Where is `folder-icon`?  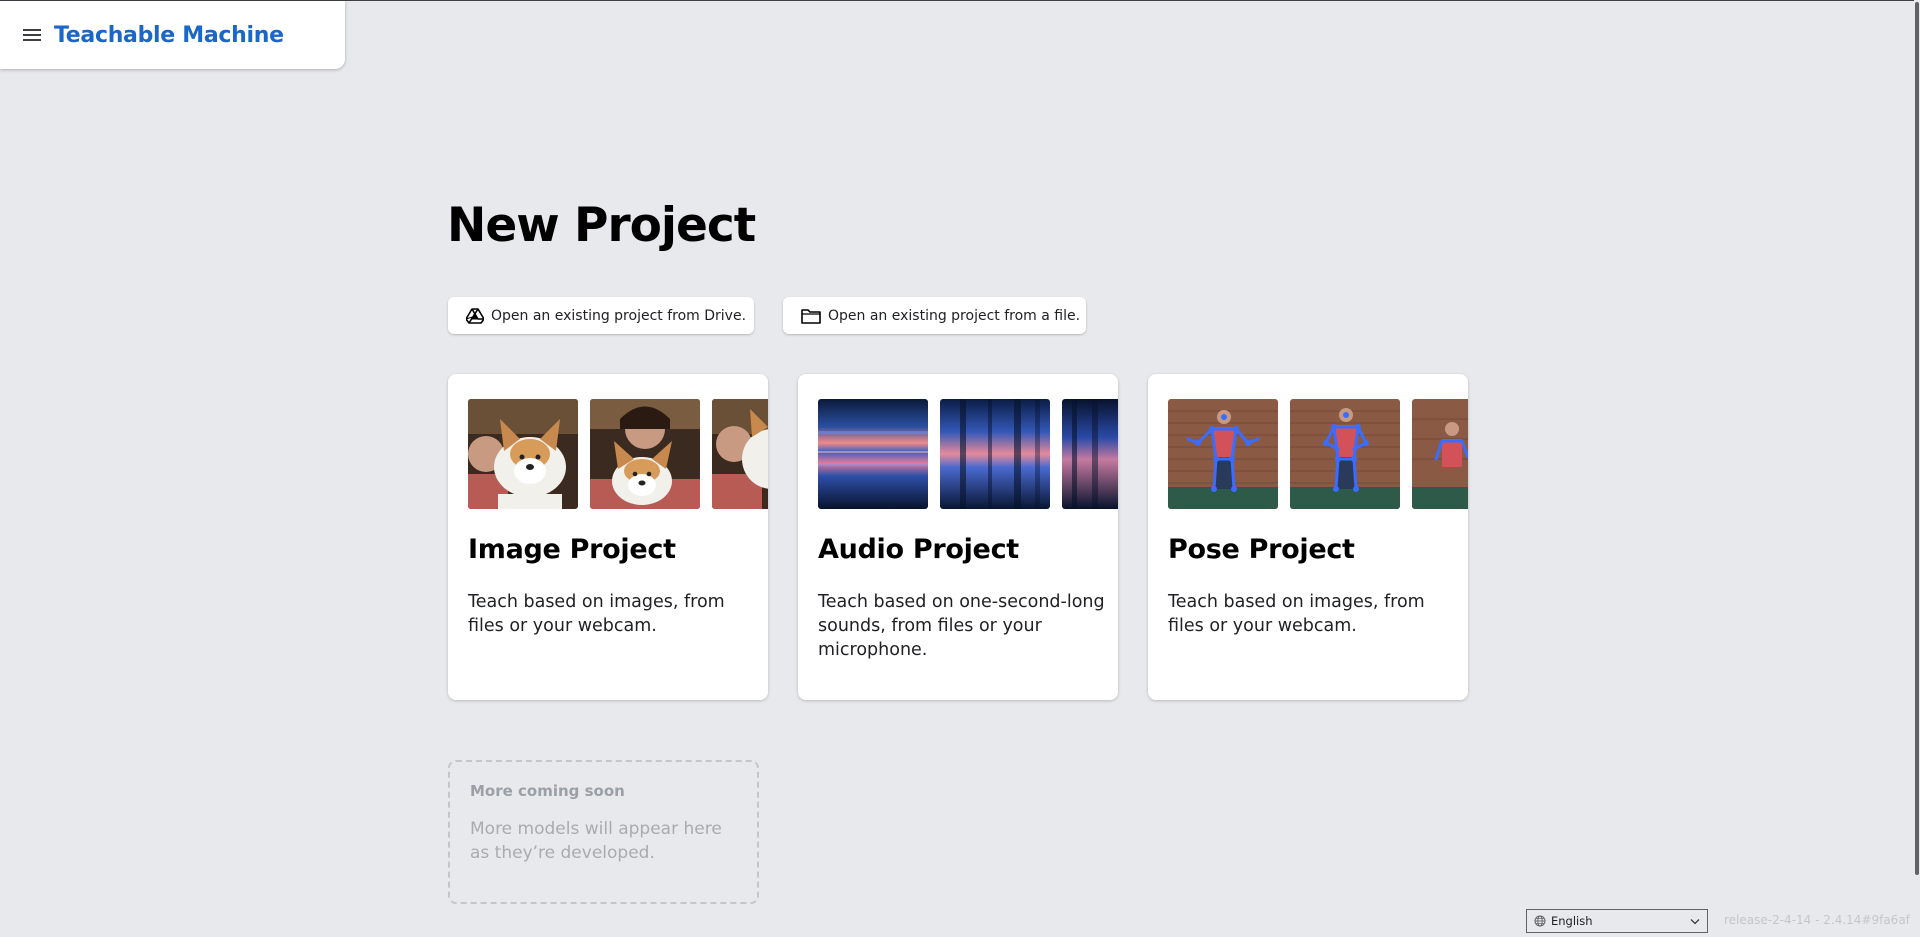 folder-icon is located at coordinates (811, 316).